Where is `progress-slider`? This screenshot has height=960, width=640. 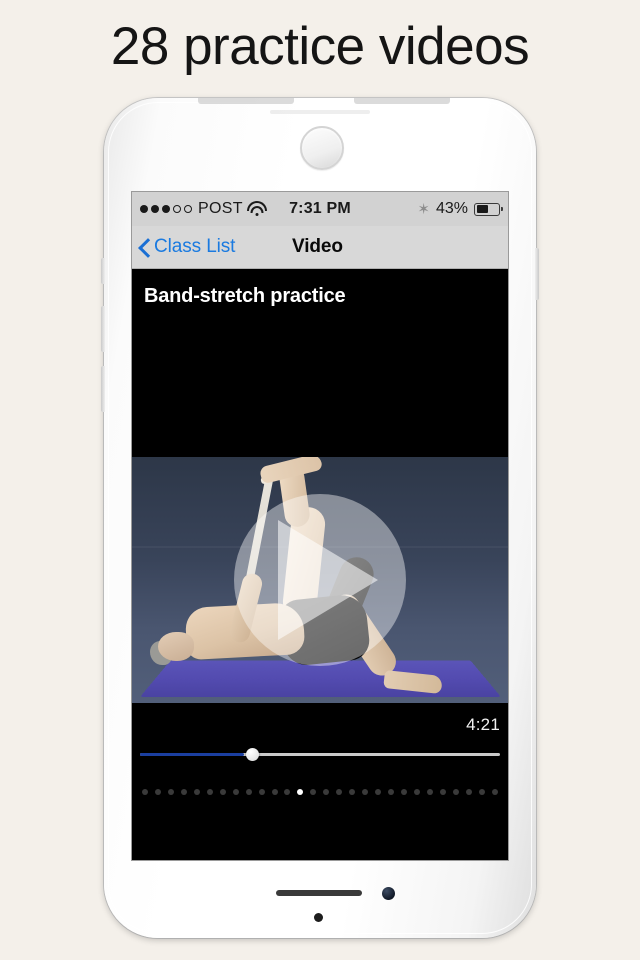
progress-slider is located at coordinates (320, 754).